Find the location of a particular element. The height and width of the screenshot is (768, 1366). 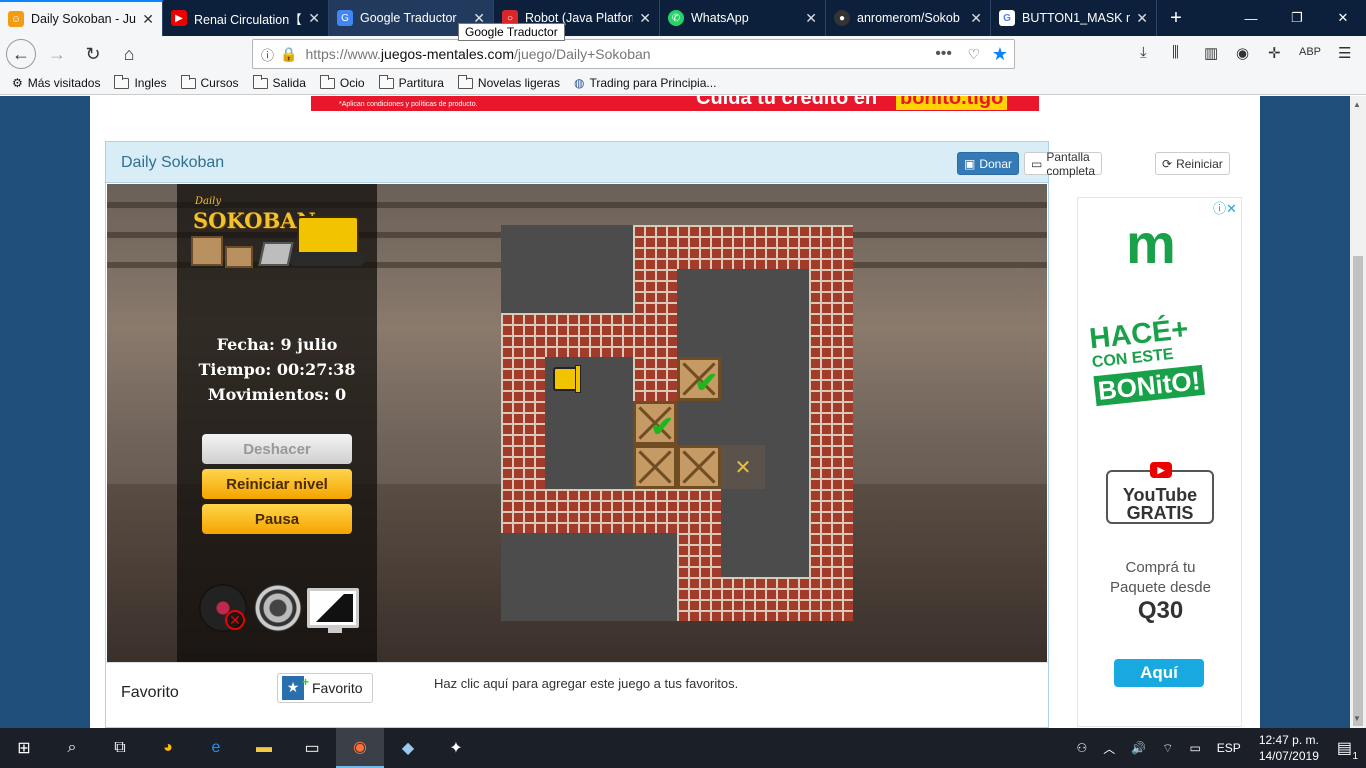

tab-whatsapp: ✆ WhatsApp ✕ is located at coordinates (743, 18).